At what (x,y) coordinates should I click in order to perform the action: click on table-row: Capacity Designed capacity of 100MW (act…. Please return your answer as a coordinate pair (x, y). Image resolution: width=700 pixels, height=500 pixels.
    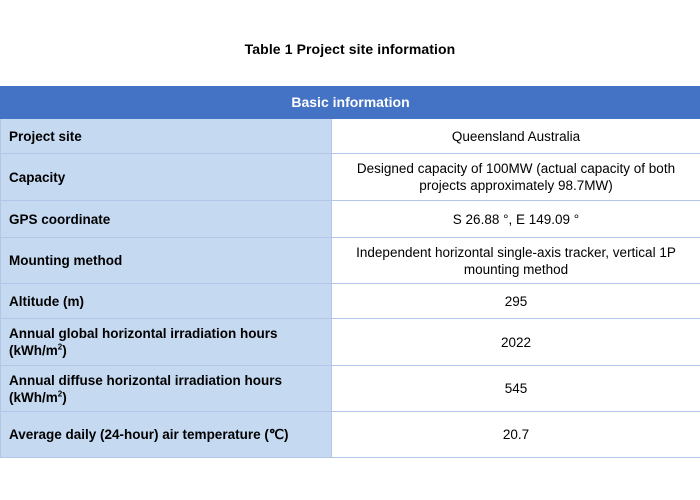
    Looking at the image, I should click on (350, 177).